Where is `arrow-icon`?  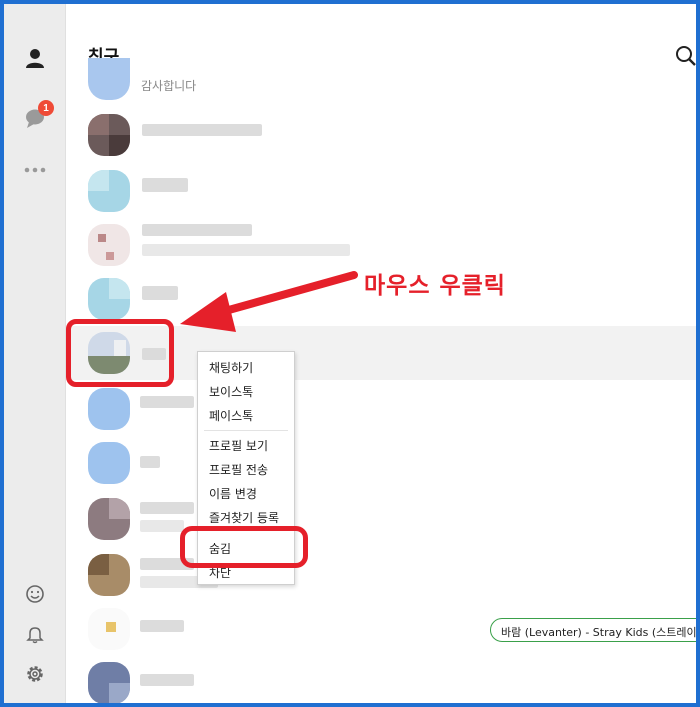
arrow-icon is located at coordinates (269, 301).